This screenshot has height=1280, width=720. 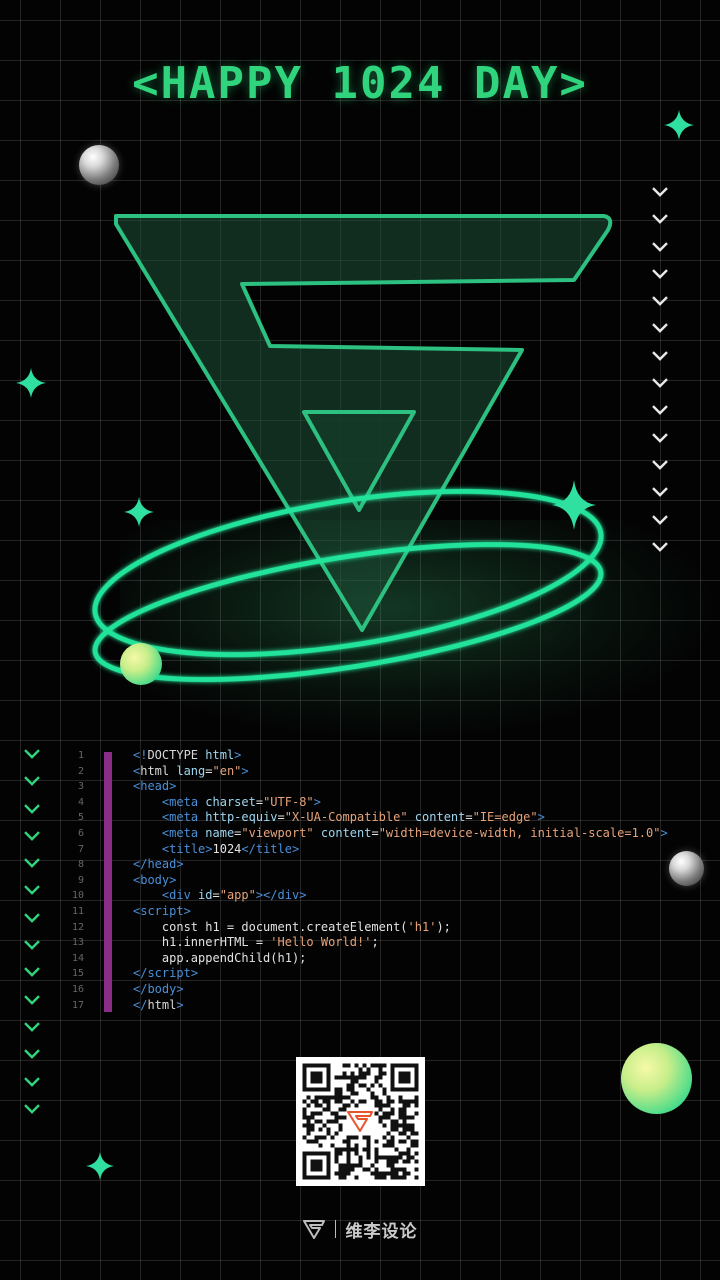 What do you see at coordinates (216, 850) in the screenshot?
I see `code-text: <title>1024</title>` at bounding box center [216, 850].